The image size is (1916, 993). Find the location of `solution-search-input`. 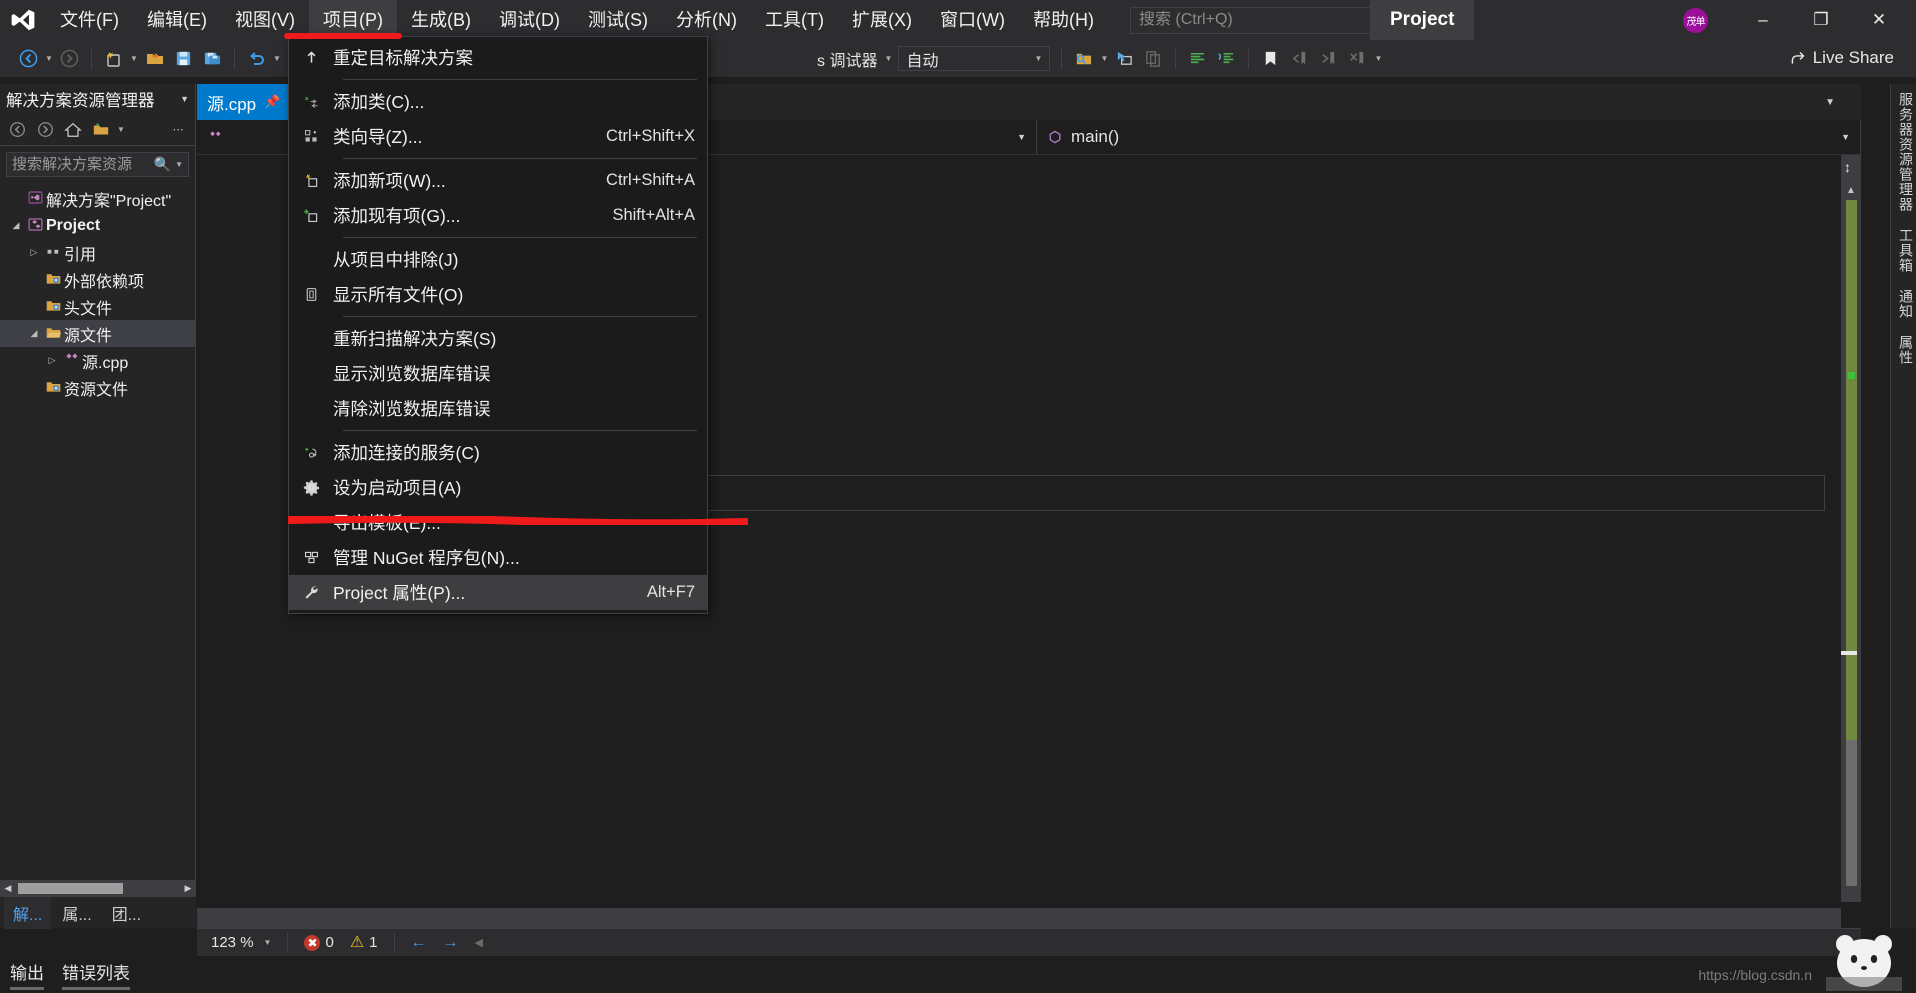

solution-search-input is located at coordinates (83, 164).